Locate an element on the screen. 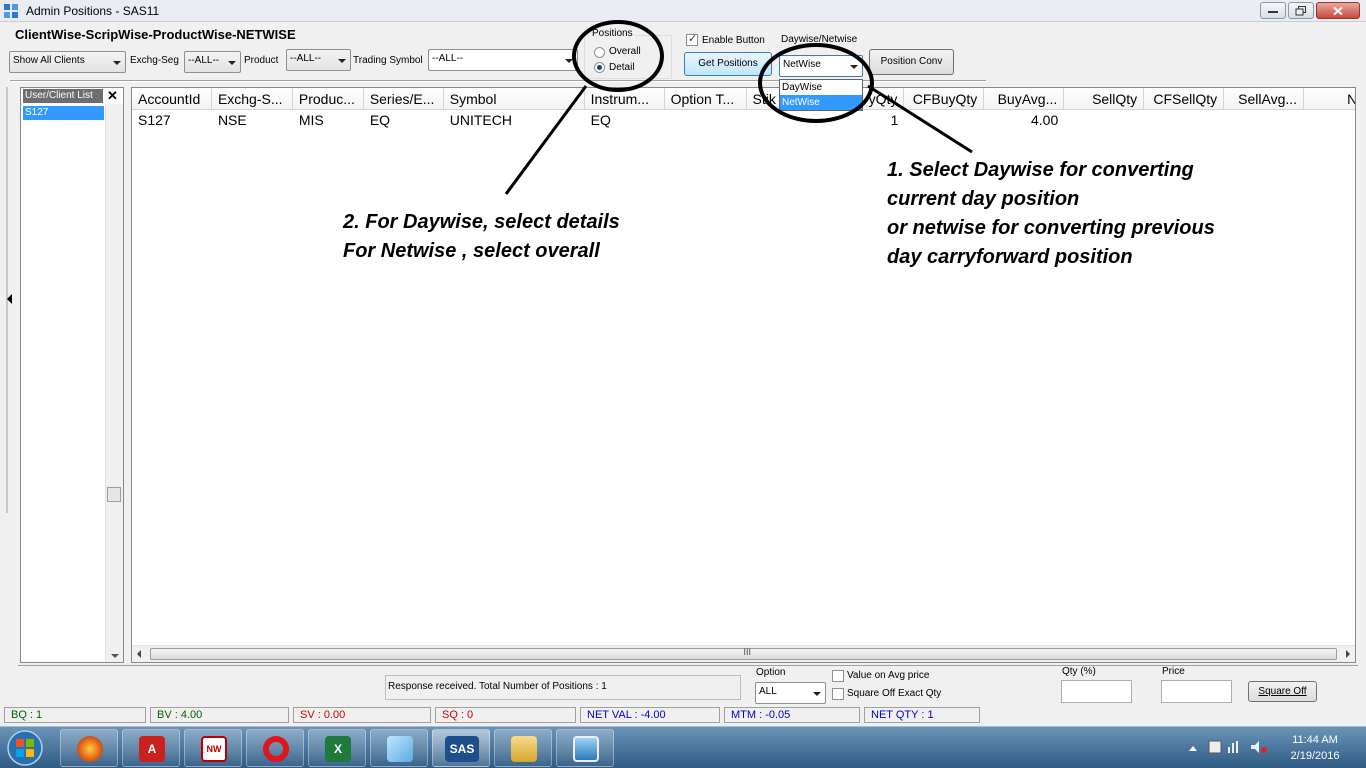 The image size is (1366, 768). cell-cfsellqty is located at coordinates (1184, 120).